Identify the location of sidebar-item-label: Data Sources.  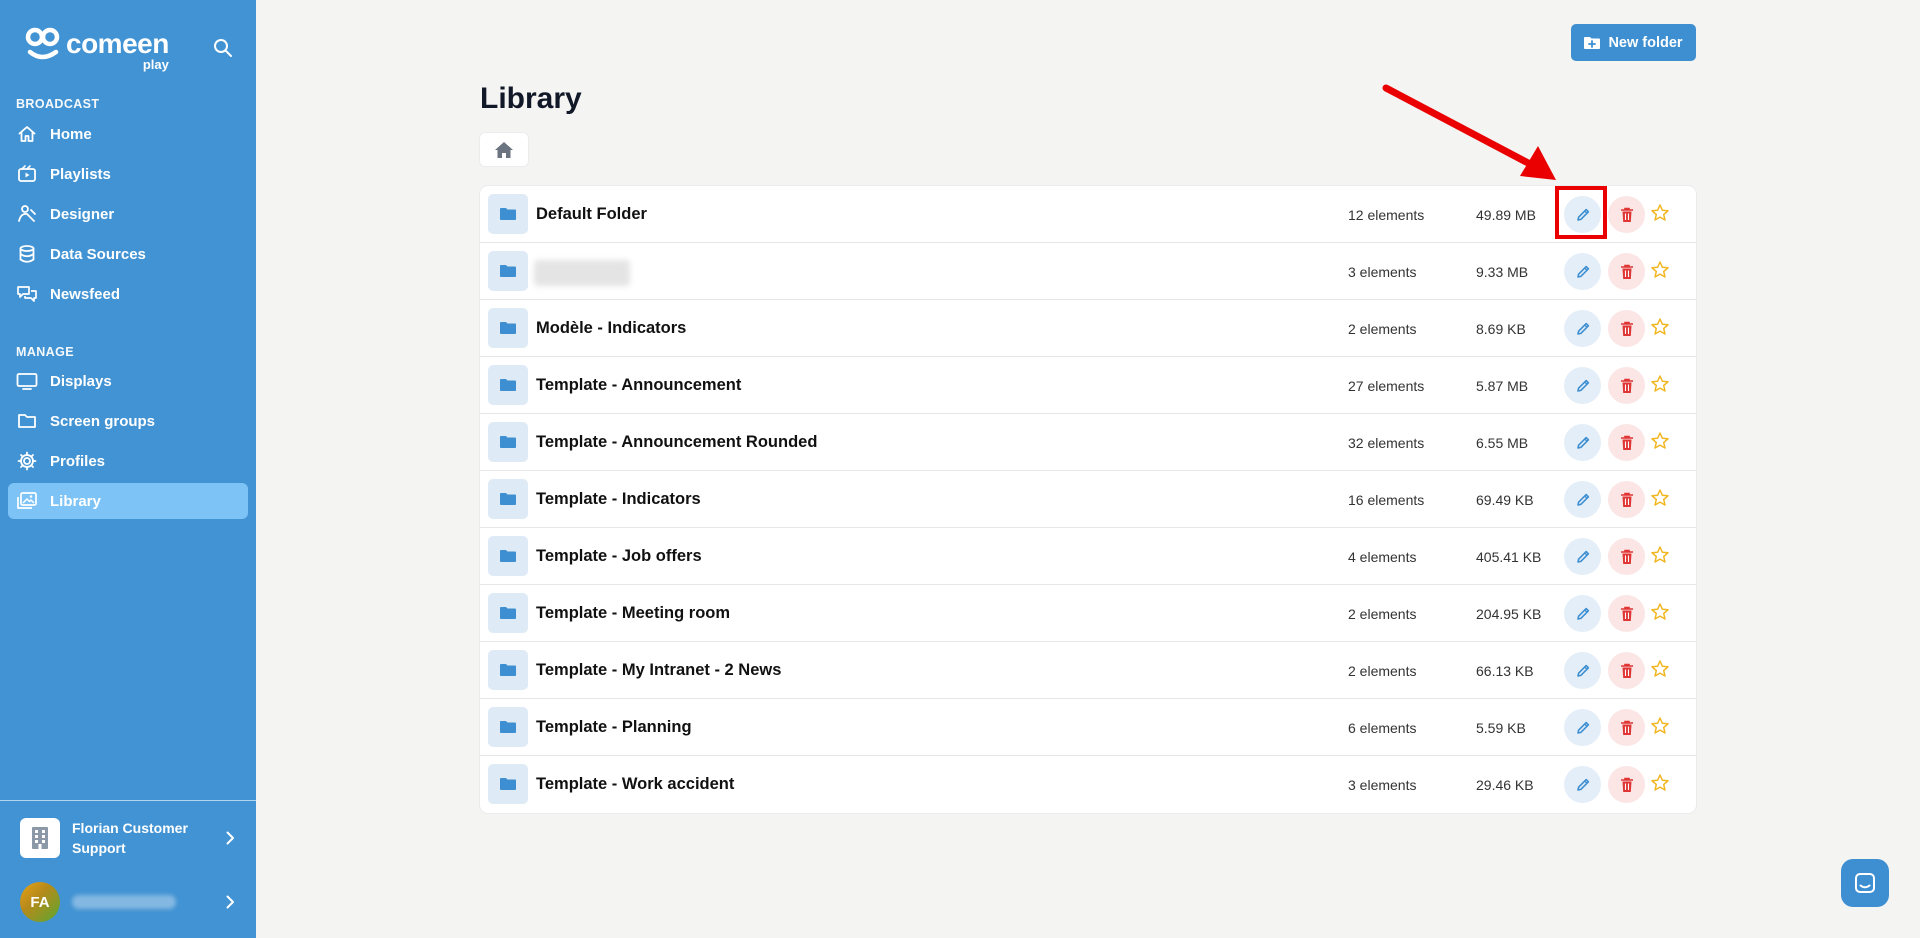
(98, 254).